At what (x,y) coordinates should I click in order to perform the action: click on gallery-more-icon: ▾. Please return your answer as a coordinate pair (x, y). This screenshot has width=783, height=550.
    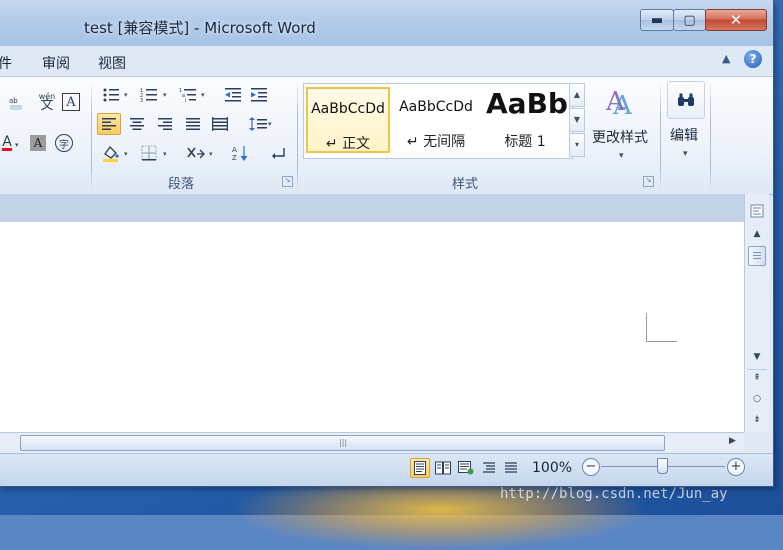
    Looking at the image, I should click on (577, 145).